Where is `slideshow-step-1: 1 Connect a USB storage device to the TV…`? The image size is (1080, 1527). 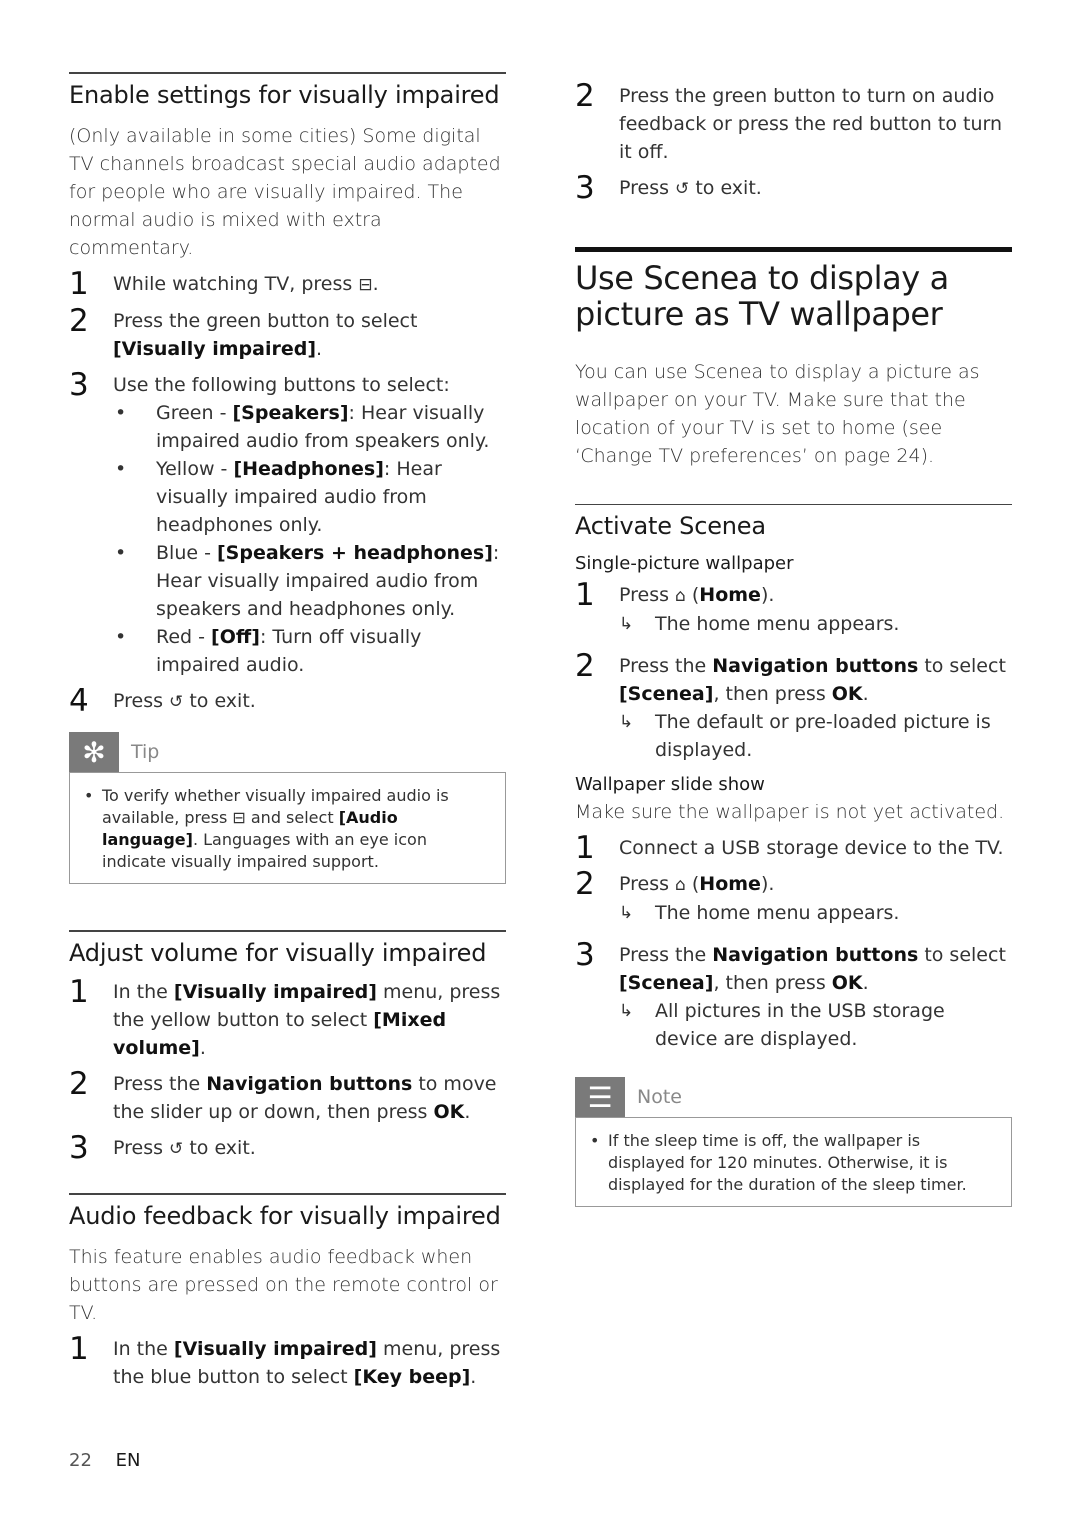 slideshow-step-1: 1 Connect a USB storage device to the TV… is located at coordinates (789, 848).